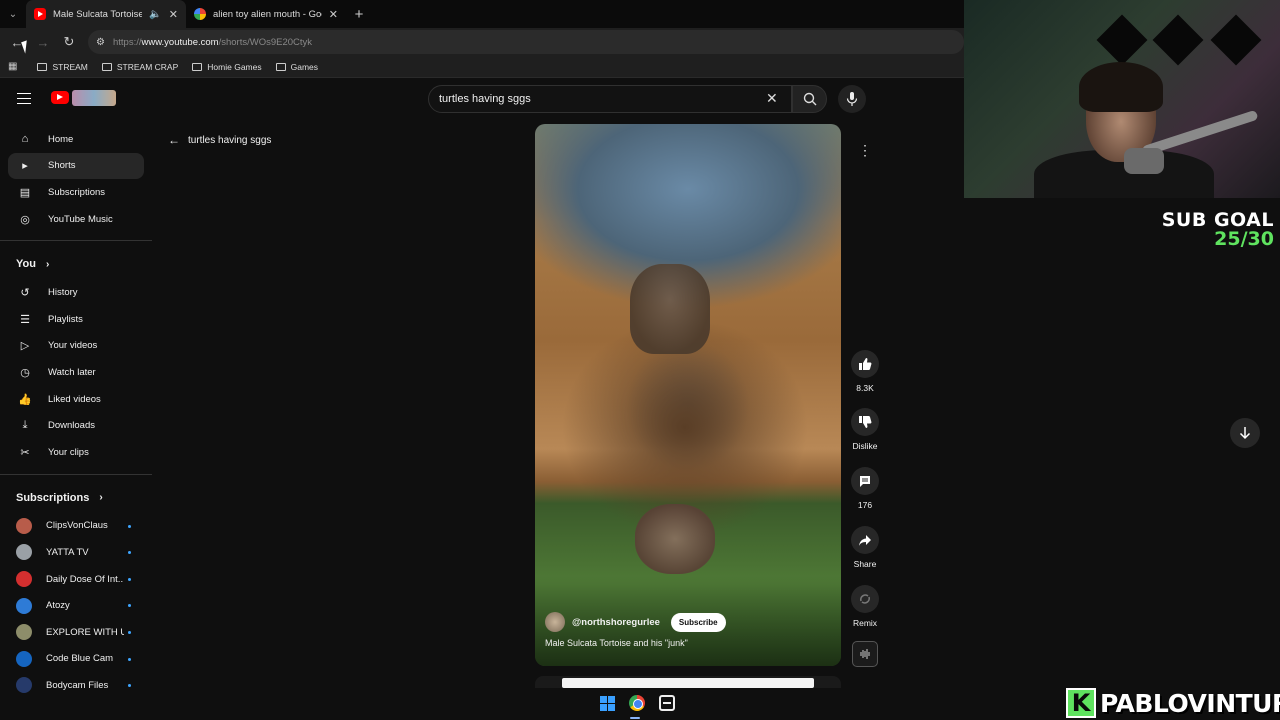 Image resolution: width=1280 pixels, height=720 pixels. I want to click on chrome-icon, so click(637, 703).